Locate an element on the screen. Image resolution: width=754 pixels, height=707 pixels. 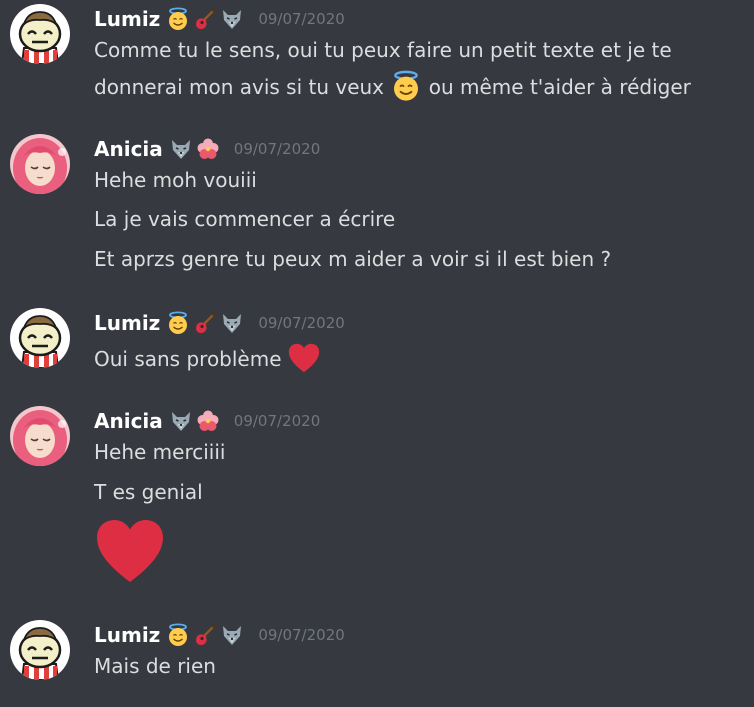
message-text: La je vais commencer a écrire is located at coordinates (245, 219).